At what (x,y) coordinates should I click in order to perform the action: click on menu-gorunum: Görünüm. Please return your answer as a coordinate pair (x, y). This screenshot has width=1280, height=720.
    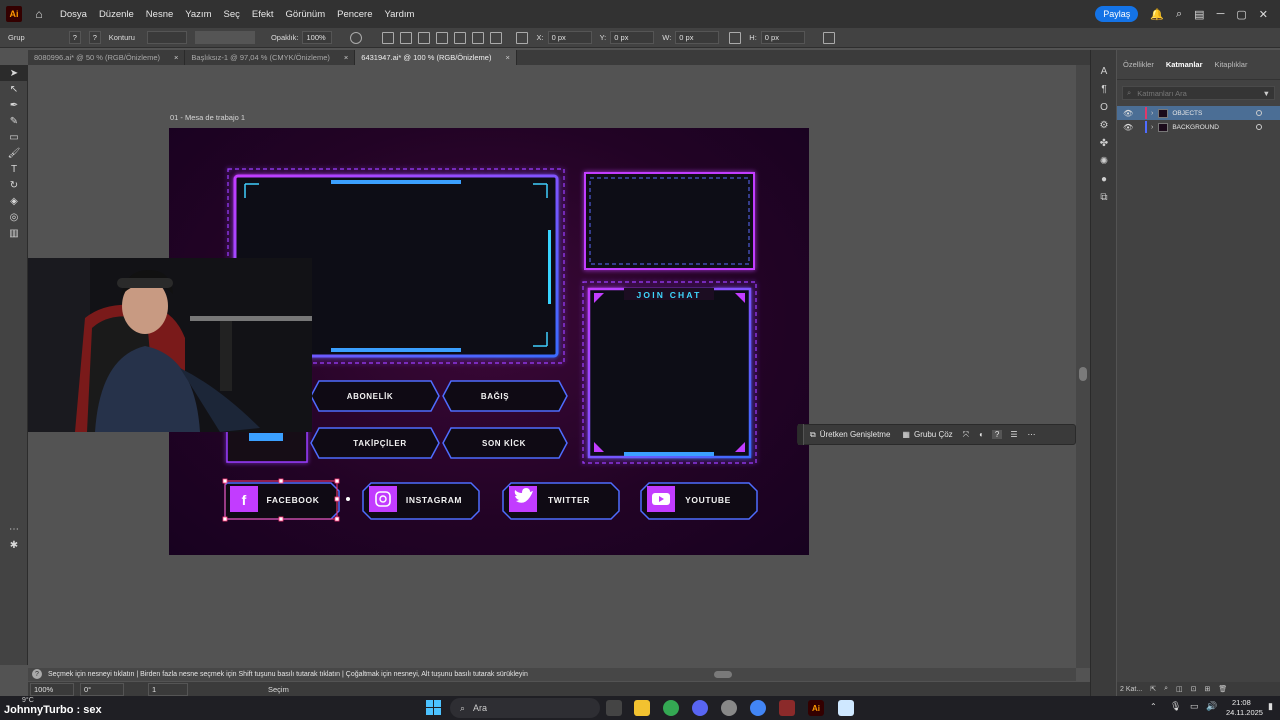
    Looking at the image, I should click on (306, 14).